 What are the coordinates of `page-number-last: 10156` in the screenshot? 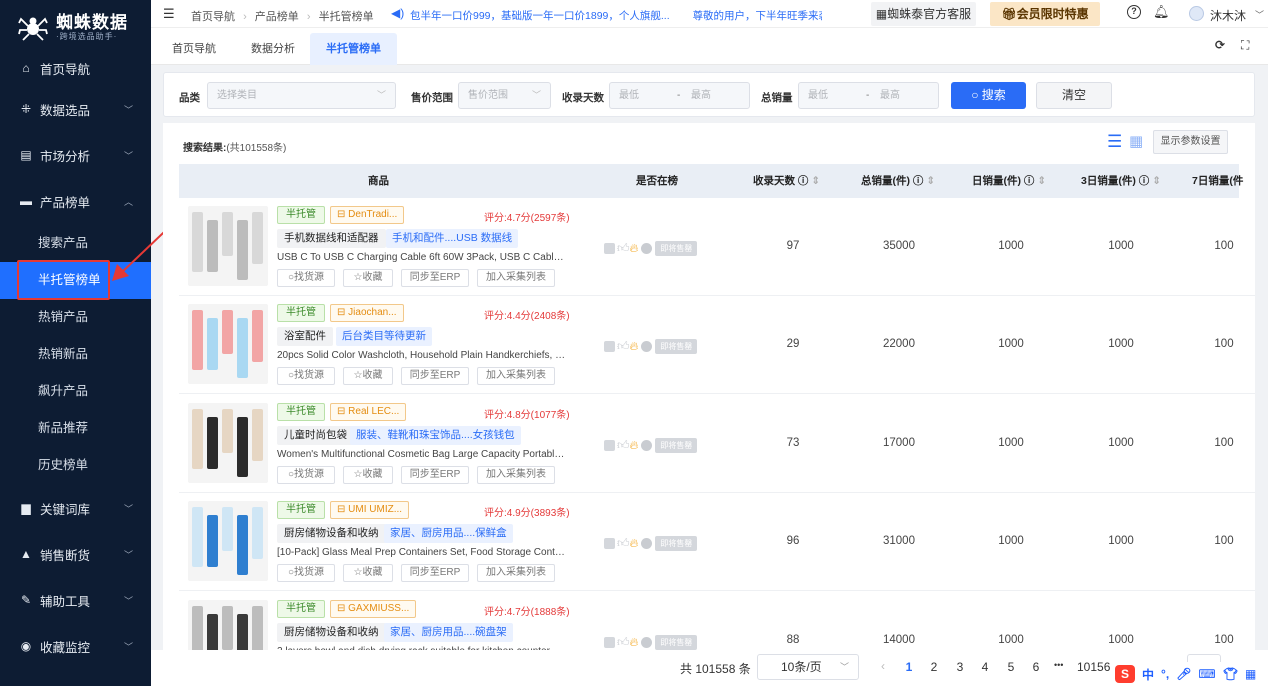 It's located at (1093, 667).